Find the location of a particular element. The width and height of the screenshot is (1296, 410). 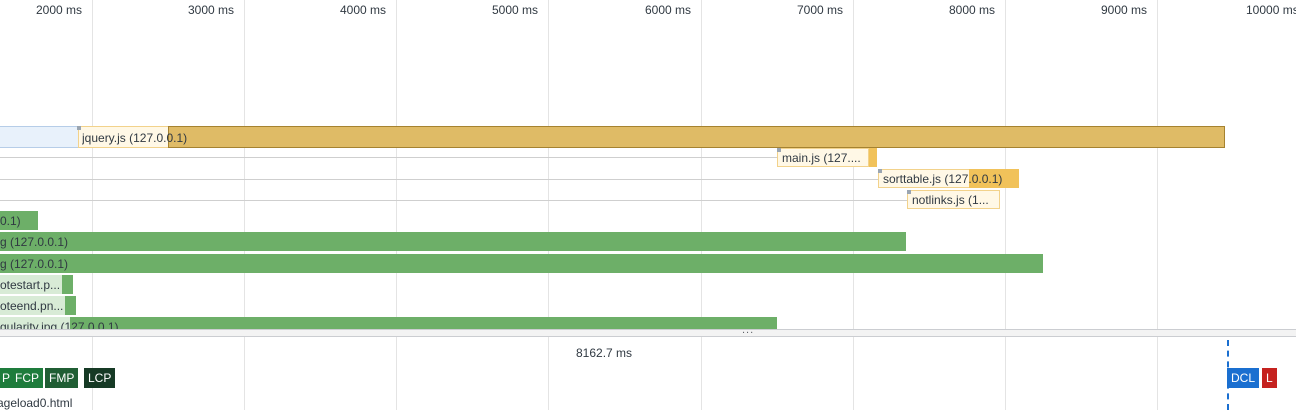

document-filename: ageload0.html is located at coordinates (36, 403).